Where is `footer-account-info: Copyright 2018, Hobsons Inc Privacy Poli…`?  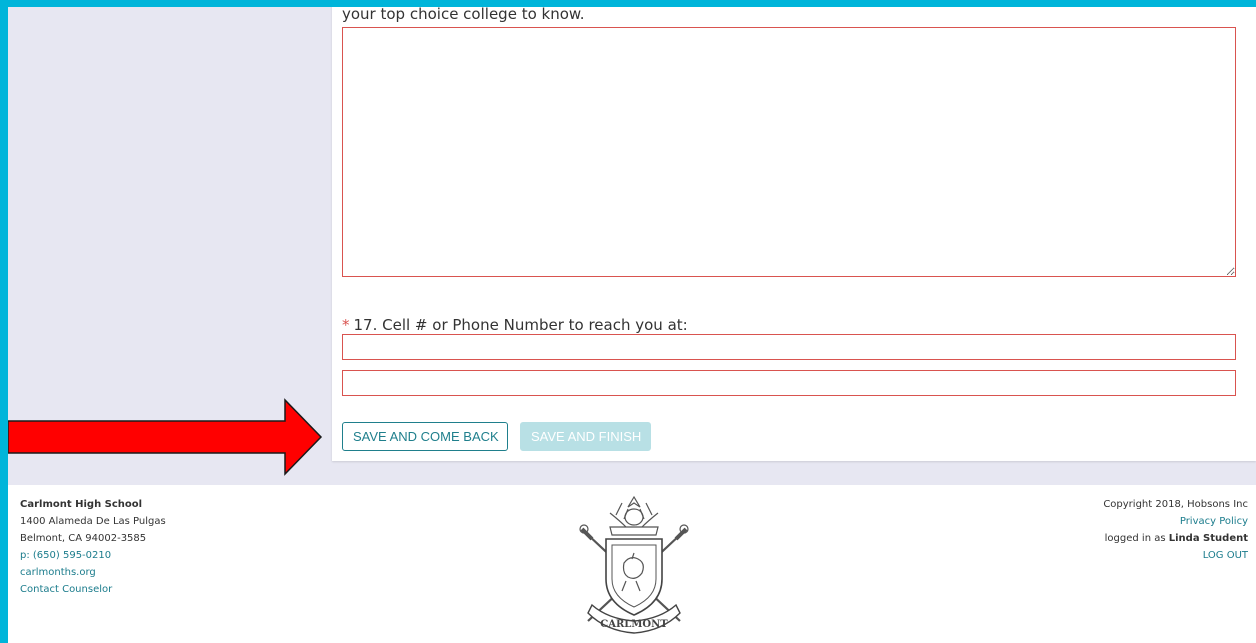 footer-account-info: Copyright 2018, Hobsons Inc Privacy Poli… is located at coordinates (1175, 530).